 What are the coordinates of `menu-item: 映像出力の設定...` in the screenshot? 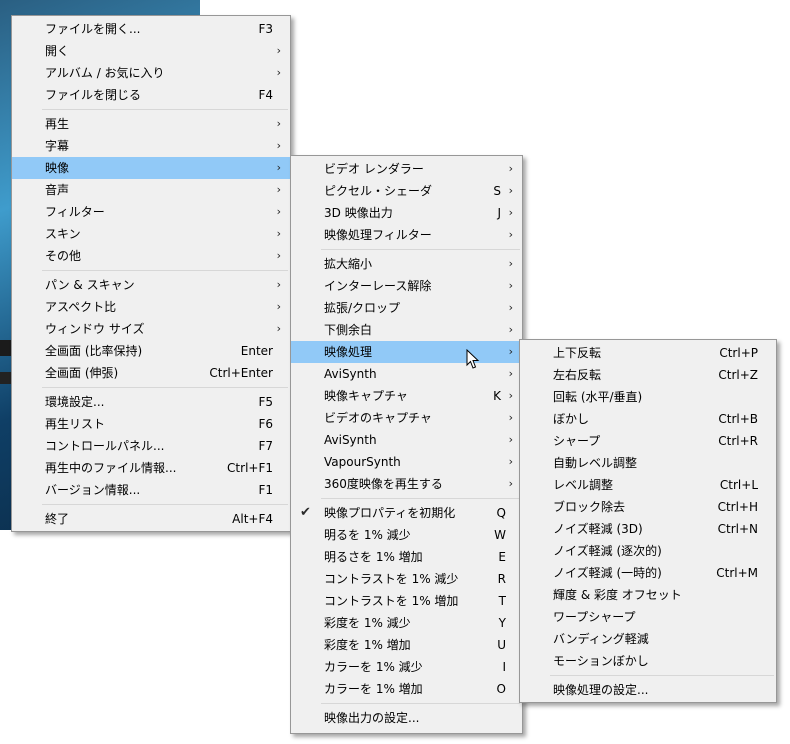 It's located at (406, 718).